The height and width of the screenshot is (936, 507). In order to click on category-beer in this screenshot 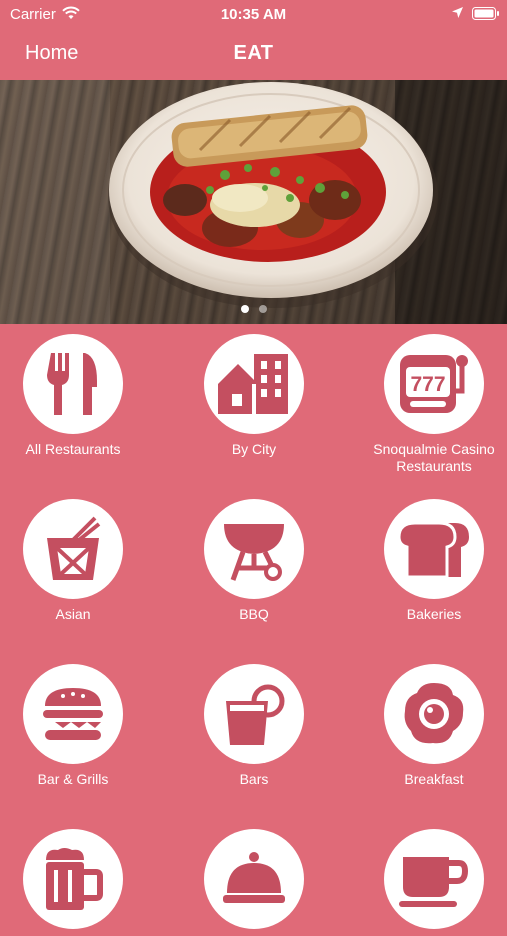, I will do `click(76, 877)`.